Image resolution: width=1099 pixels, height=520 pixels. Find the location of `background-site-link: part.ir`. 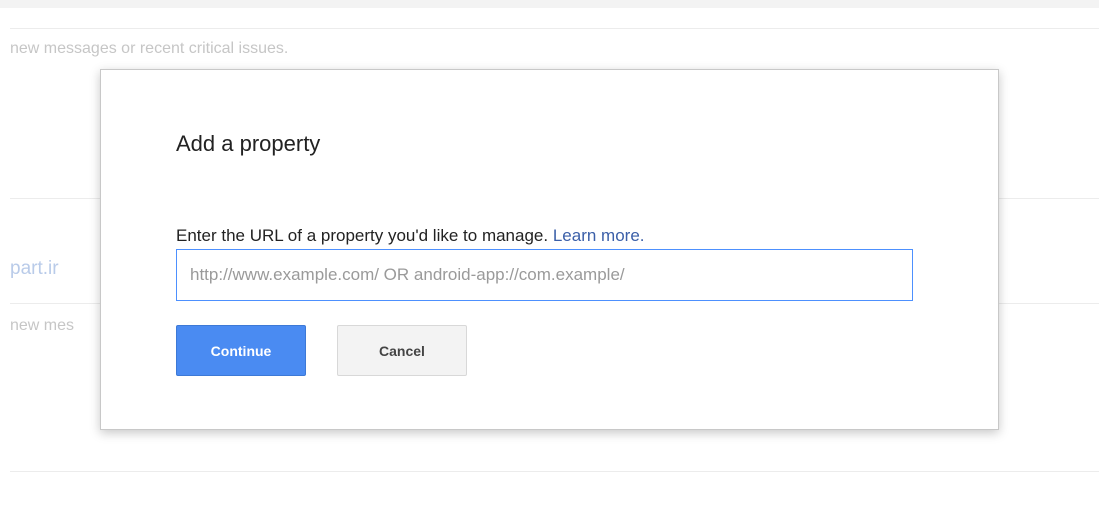

background-site-link: part.ir is located at coordinates (34, 269).